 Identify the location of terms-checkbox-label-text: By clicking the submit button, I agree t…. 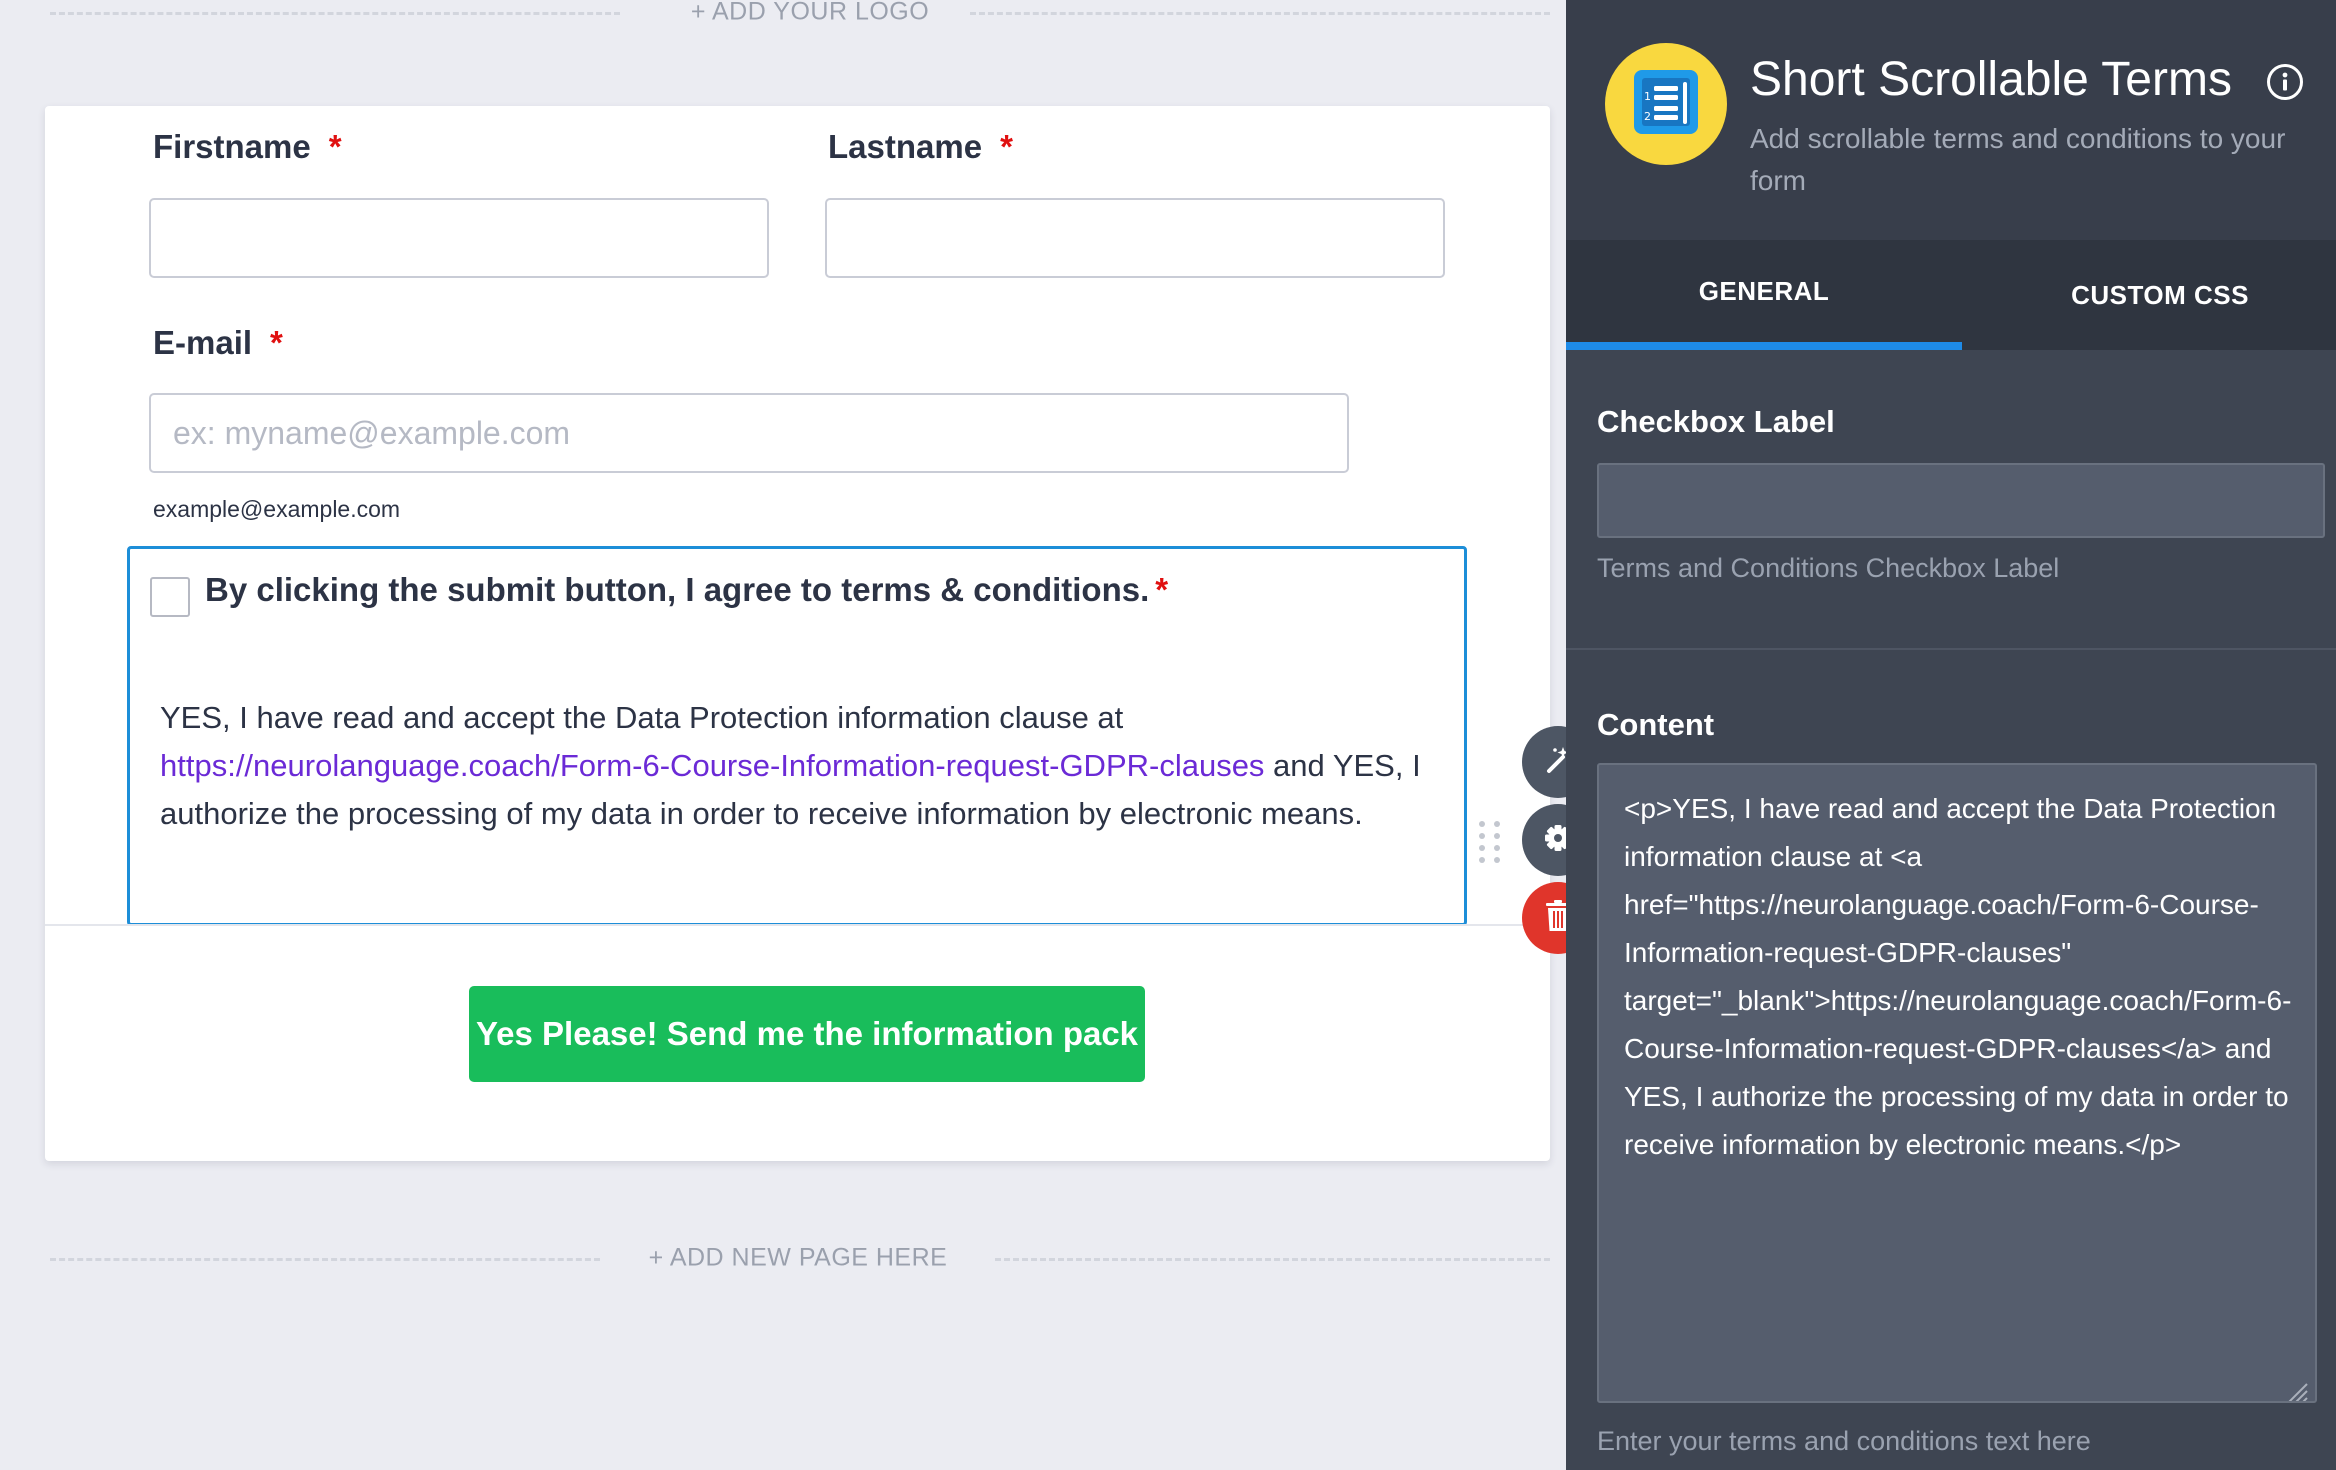
(677, 589).